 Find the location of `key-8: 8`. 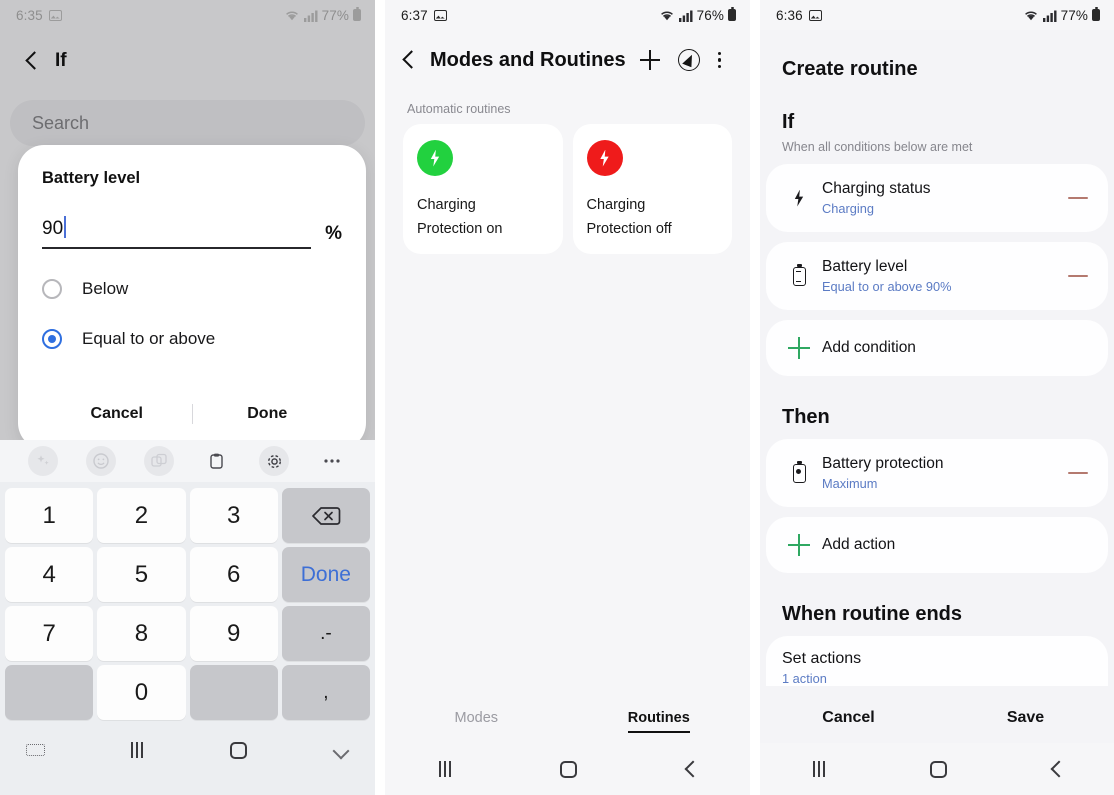

key-8: 8 is located at coordinates (141, 633).